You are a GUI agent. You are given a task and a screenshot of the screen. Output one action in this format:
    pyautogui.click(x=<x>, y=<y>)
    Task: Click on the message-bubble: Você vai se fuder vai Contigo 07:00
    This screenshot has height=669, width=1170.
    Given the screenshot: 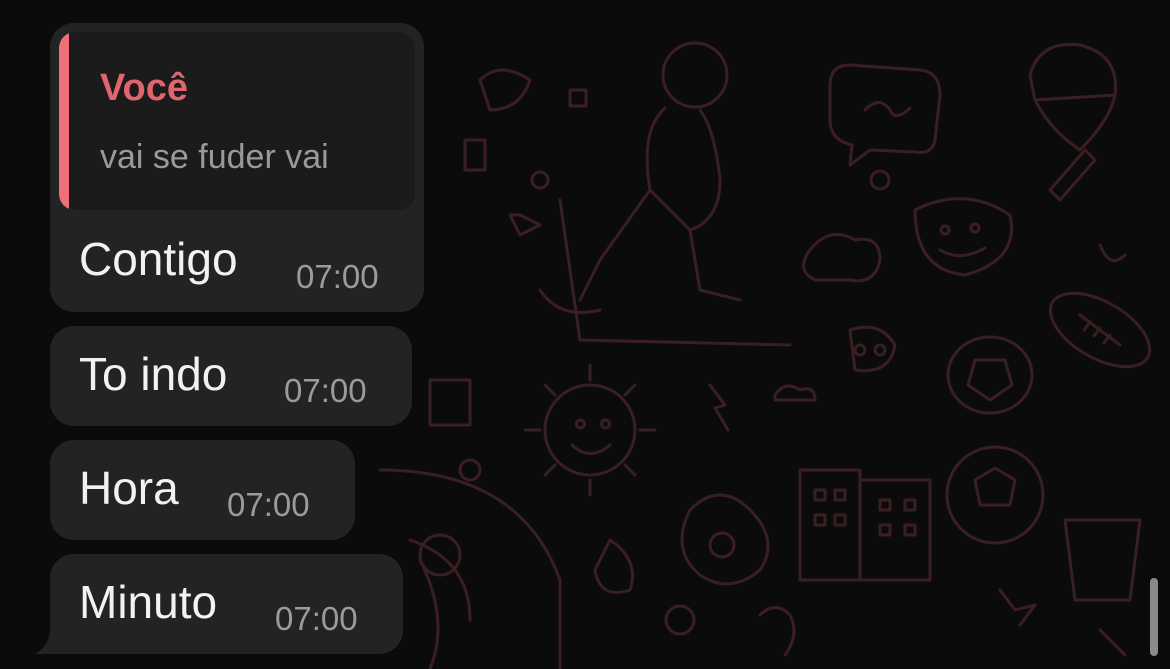 What is the action you would take?
    pyautogui.click(x=237, y=167)
    